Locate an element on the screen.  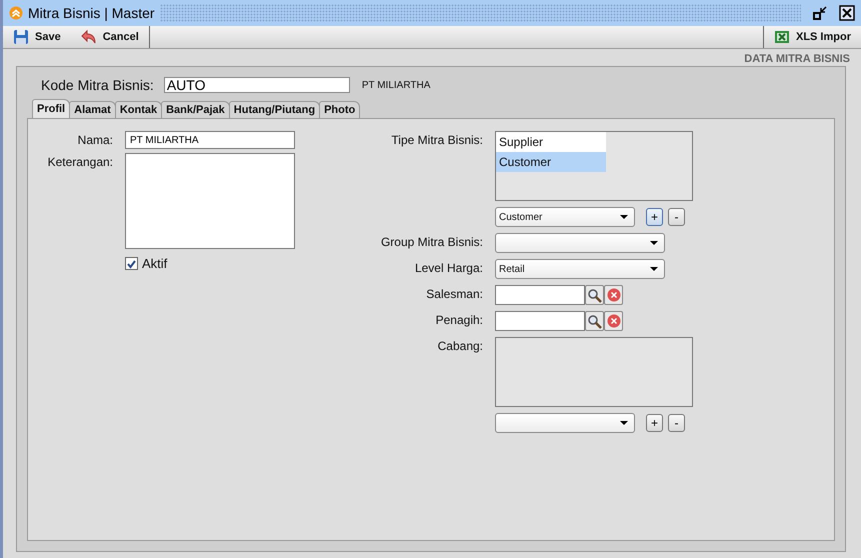
dropdown: Customer is located at coordinates (565, 217).